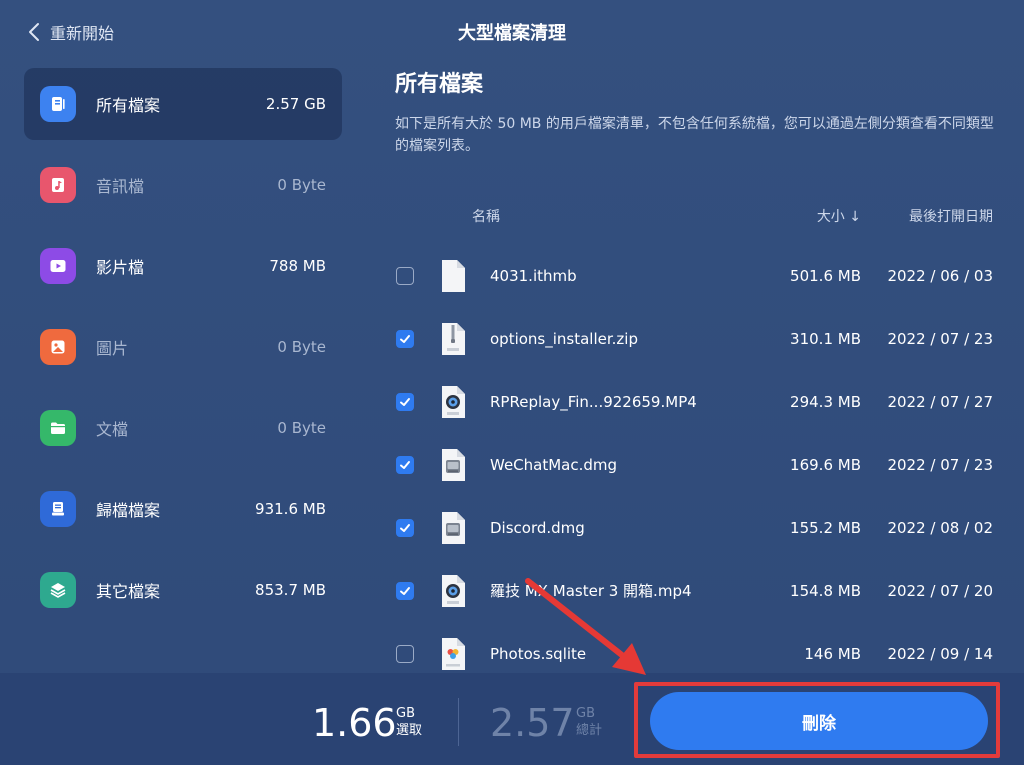 The width and height of the screenshot is (1024, 765). What do you see at coordinates (183, 590) in the screenshot?
I see `sidebar-item-other: 其它檔案 853.7 MB` at bounding box center [183, 590].